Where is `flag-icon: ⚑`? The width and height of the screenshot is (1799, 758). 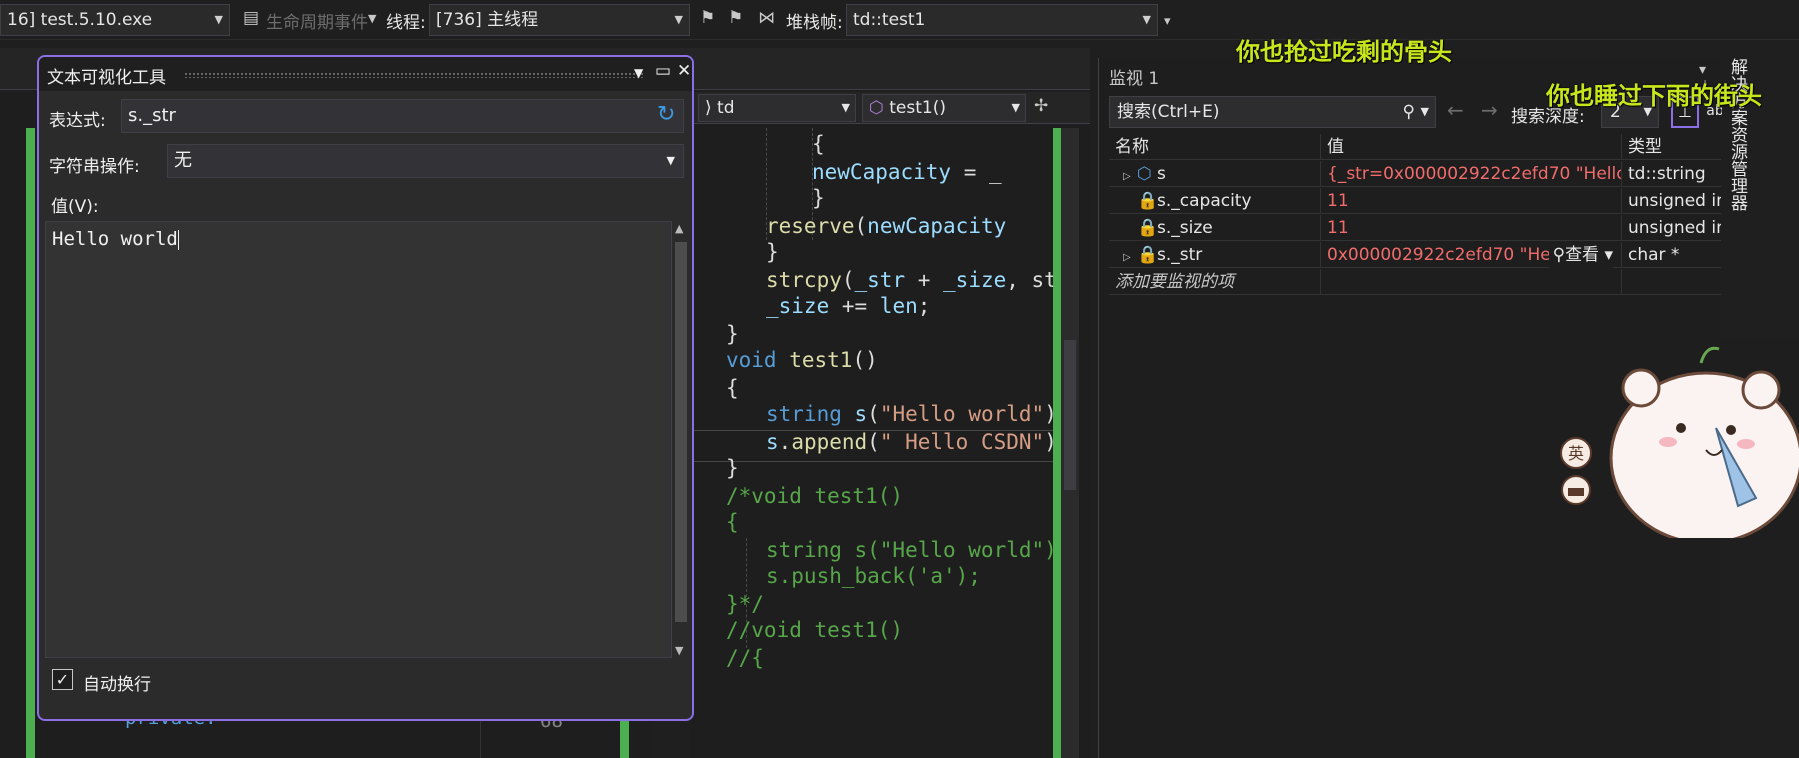
flag-icon: ⚑ is located at coordinates (707, 18).